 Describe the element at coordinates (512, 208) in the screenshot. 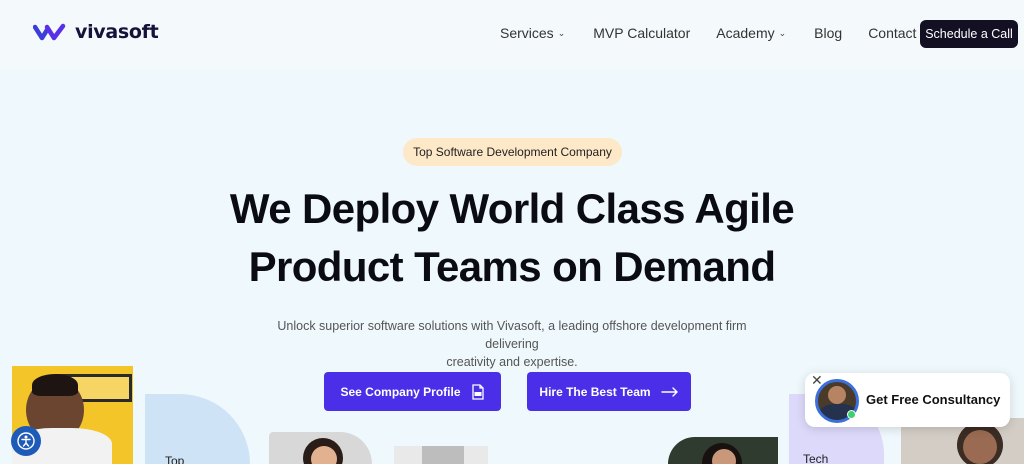

I see `headline-line-1: We Deploy World Class Agile` at that location.